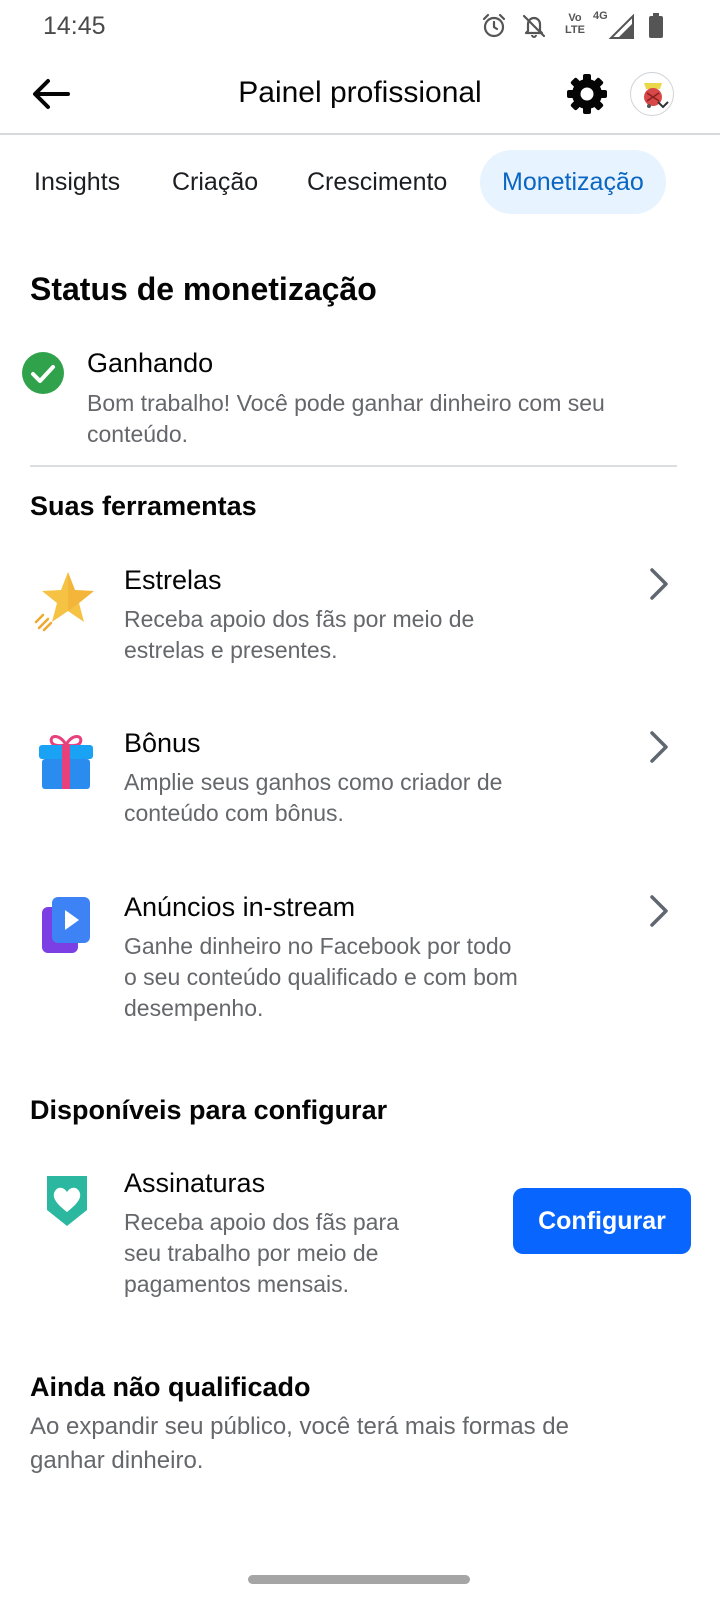  I want to click on volte-icon: Vo LTE, so click(575, 24).